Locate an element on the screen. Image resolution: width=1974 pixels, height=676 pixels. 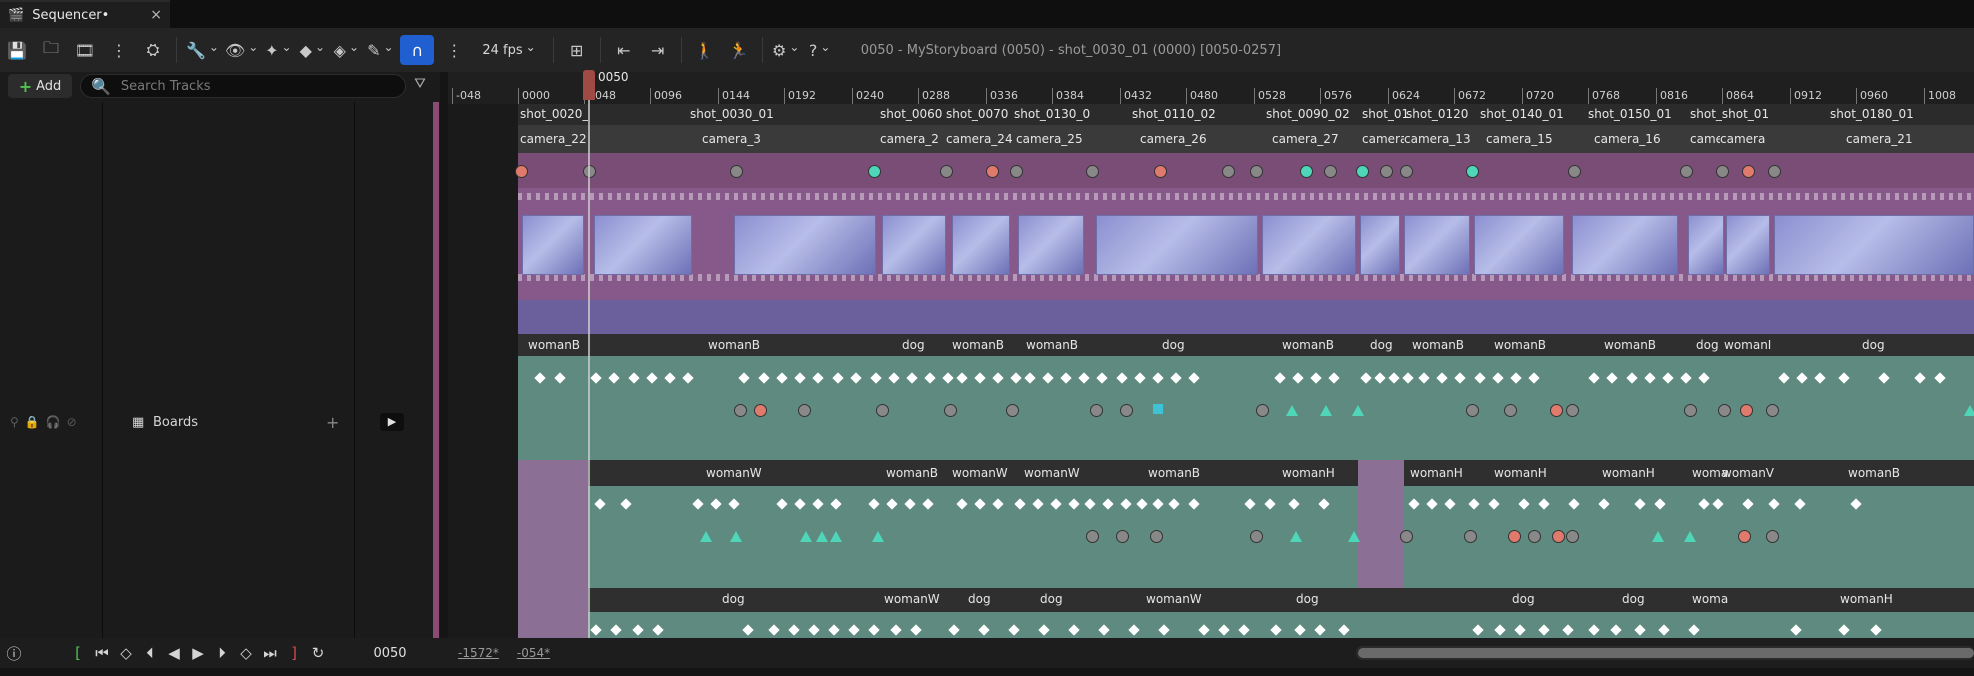
shot-label: shot_0140_01 is located at coordinates (1522, 114).